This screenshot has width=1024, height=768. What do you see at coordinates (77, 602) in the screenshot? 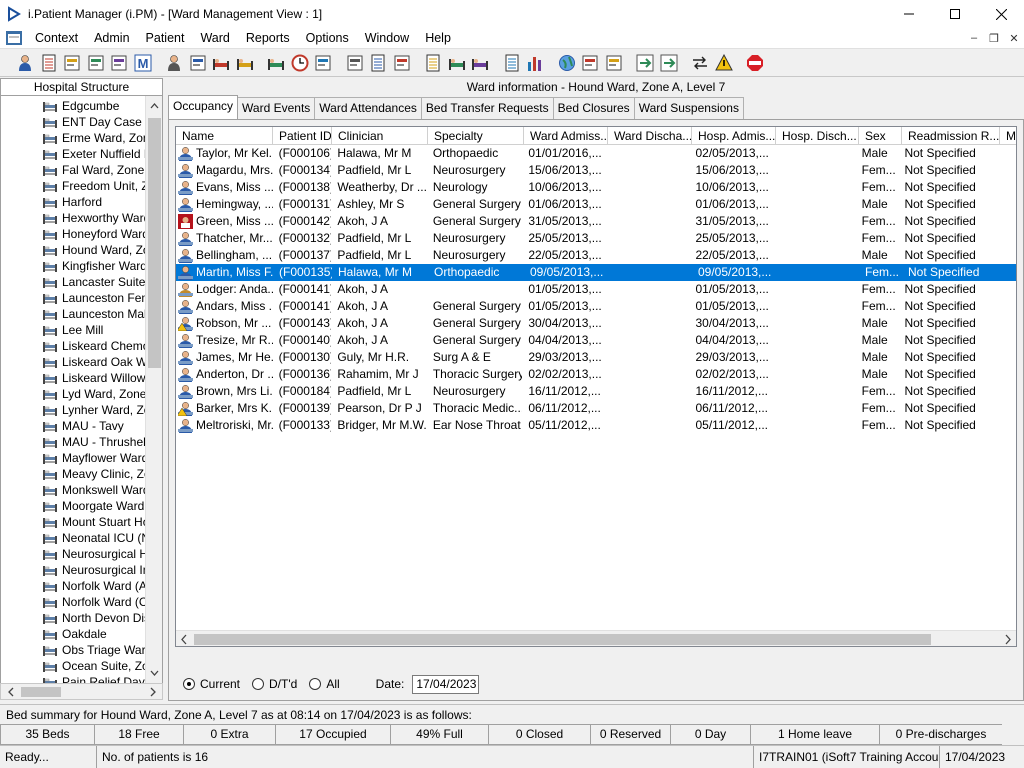
I see `tree-item: Norfolk Ward (Co` at bounding box center [77, 602].